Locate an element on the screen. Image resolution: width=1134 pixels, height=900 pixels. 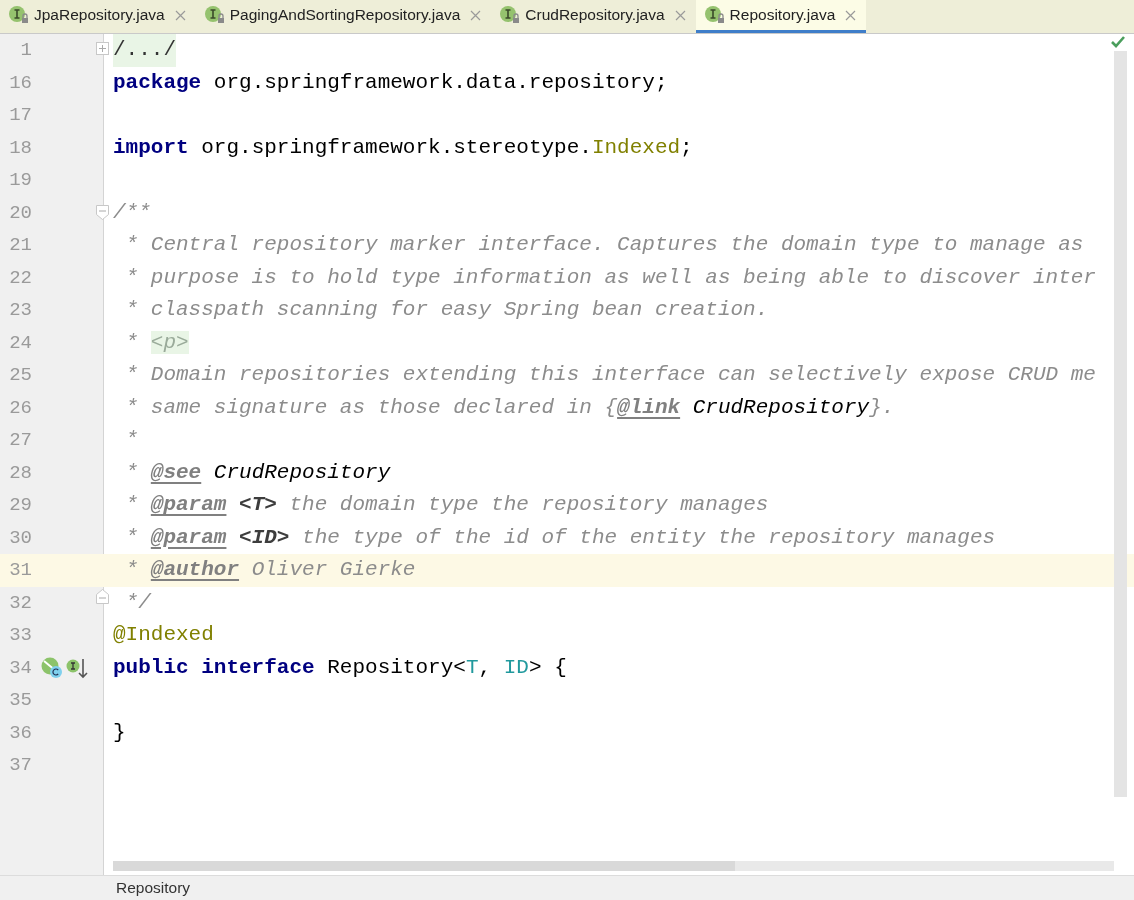
editor-tab: CrudRepository.java is located at coordinates (593, 16).